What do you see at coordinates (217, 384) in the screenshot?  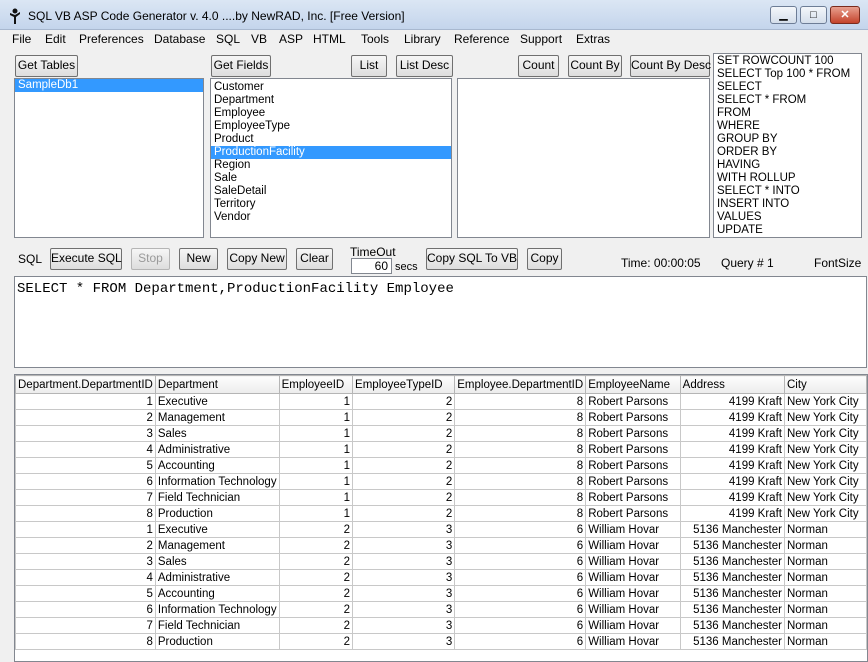 I see `column-header: Department` at bounding box center [217, 384].